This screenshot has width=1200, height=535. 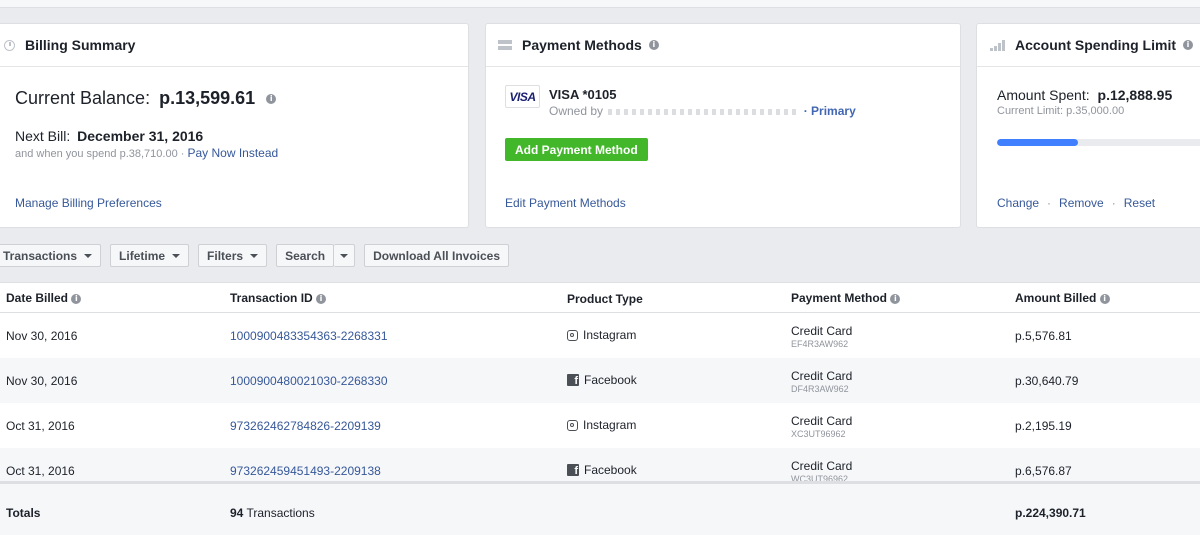 What do you see at coordinates (1081, 203) in the screenshot?
I see `remove-limit-link: Remove` at bounding box center [1081, 203].